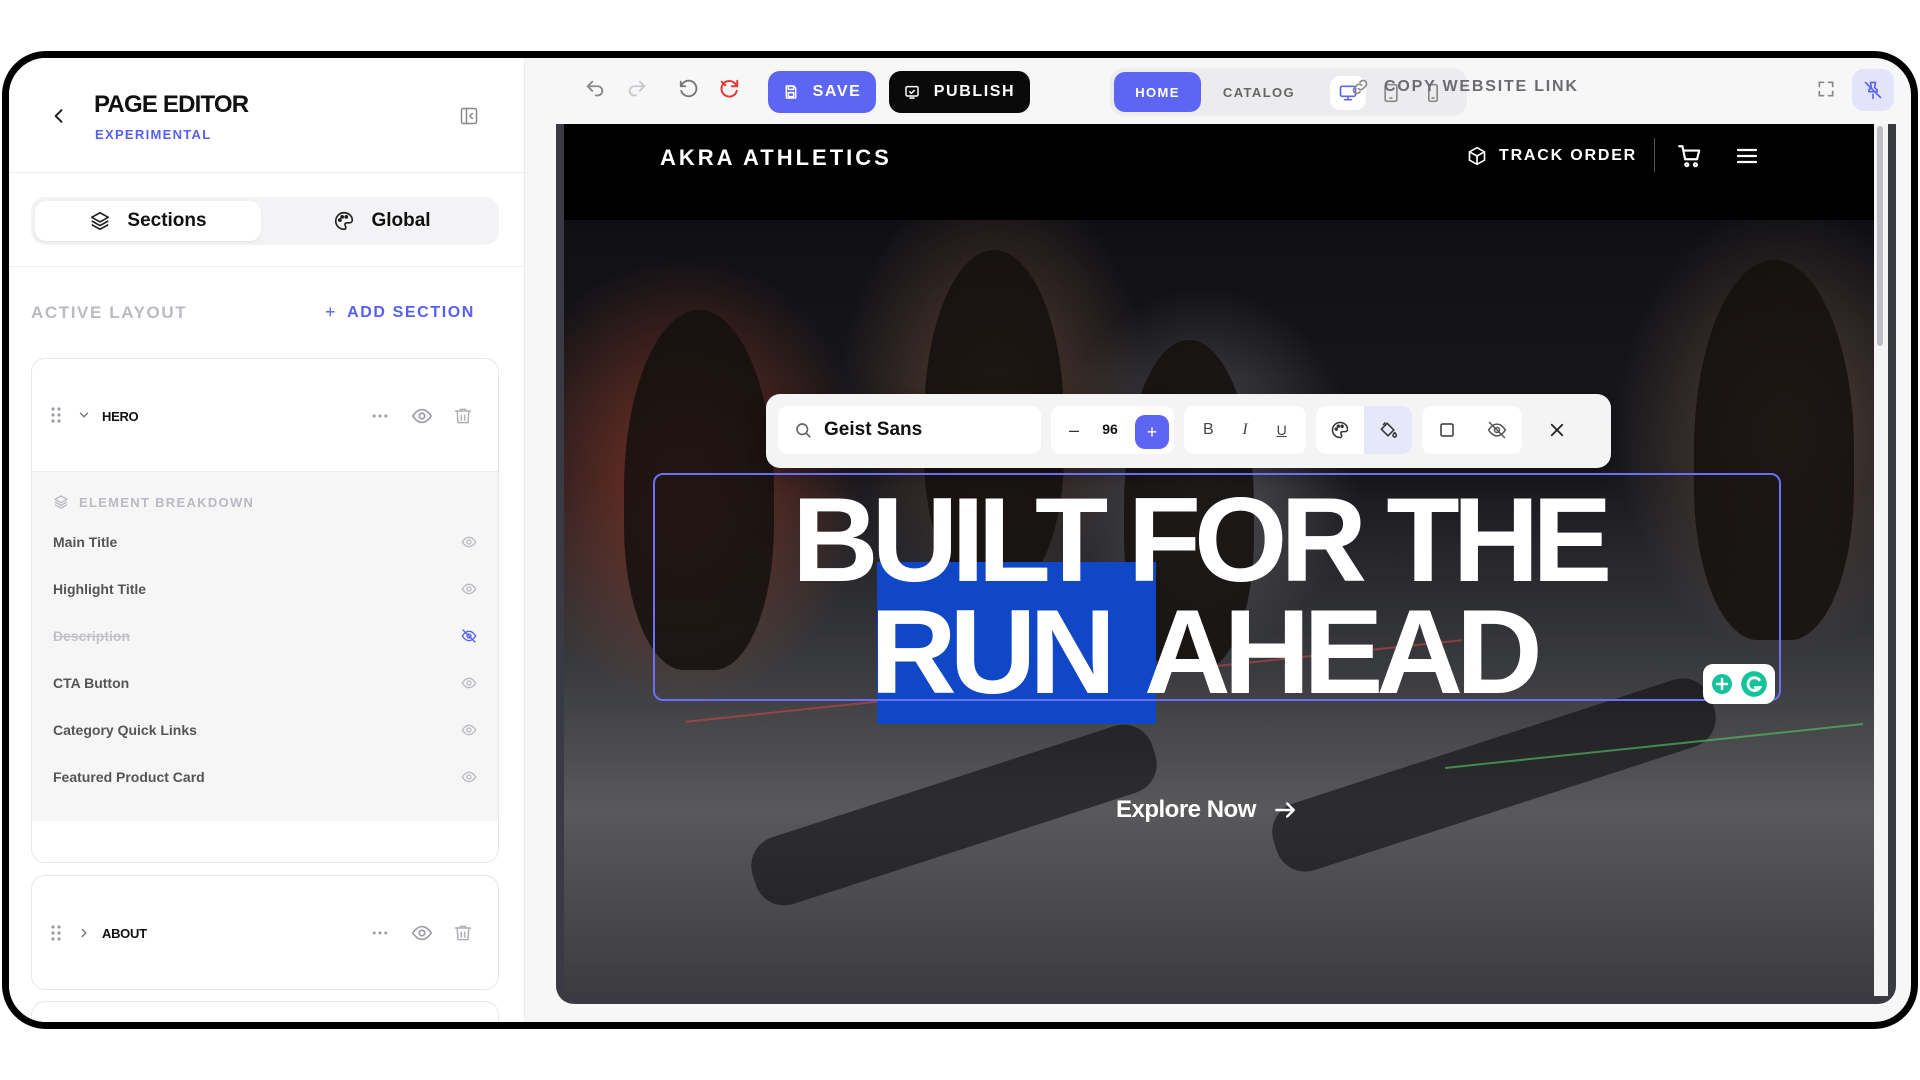  What do you see at coordinates (776, 158) in the screenshot?
I see `site-logo: AKRA ATHLETICS` at bounding box center [776, 158].